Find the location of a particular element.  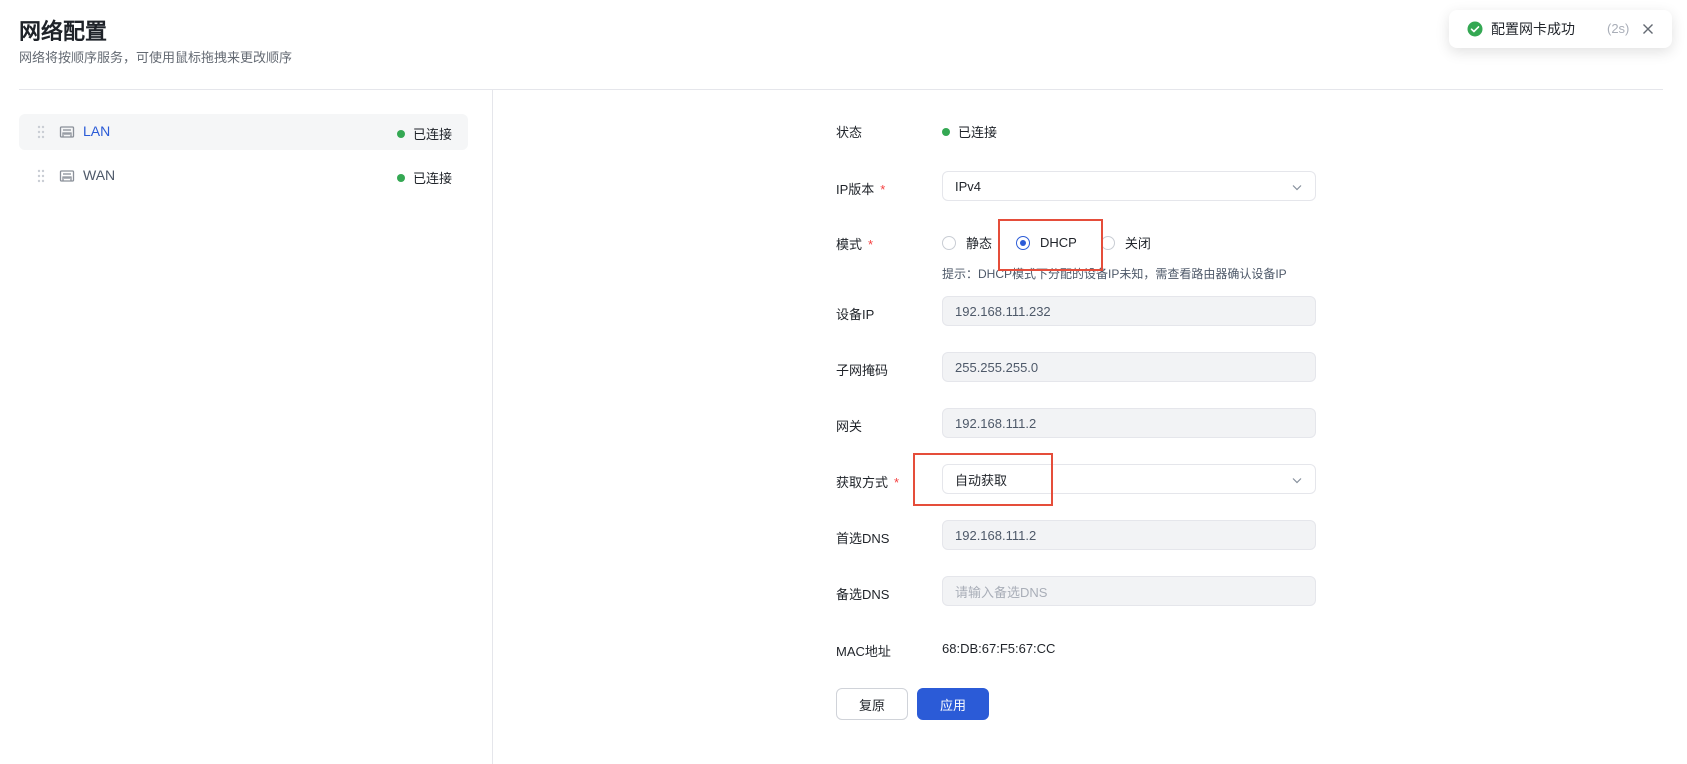

device-ip-label: 设备IP is located at coordinates (855, 314).